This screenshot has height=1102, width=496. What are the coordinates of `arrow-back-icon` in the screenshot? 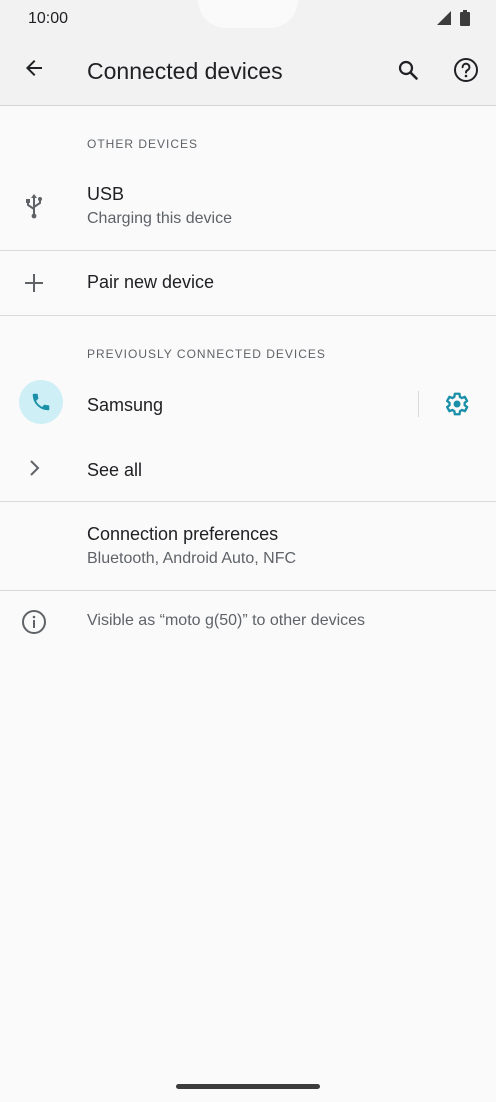 It's located at (34, 68).